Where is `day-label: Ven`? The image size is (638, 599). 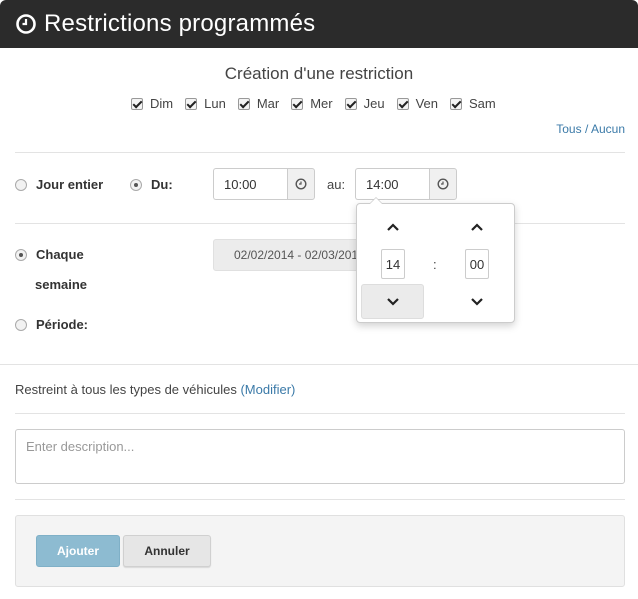
day-label: Ven is located at coordinates (426, 103).